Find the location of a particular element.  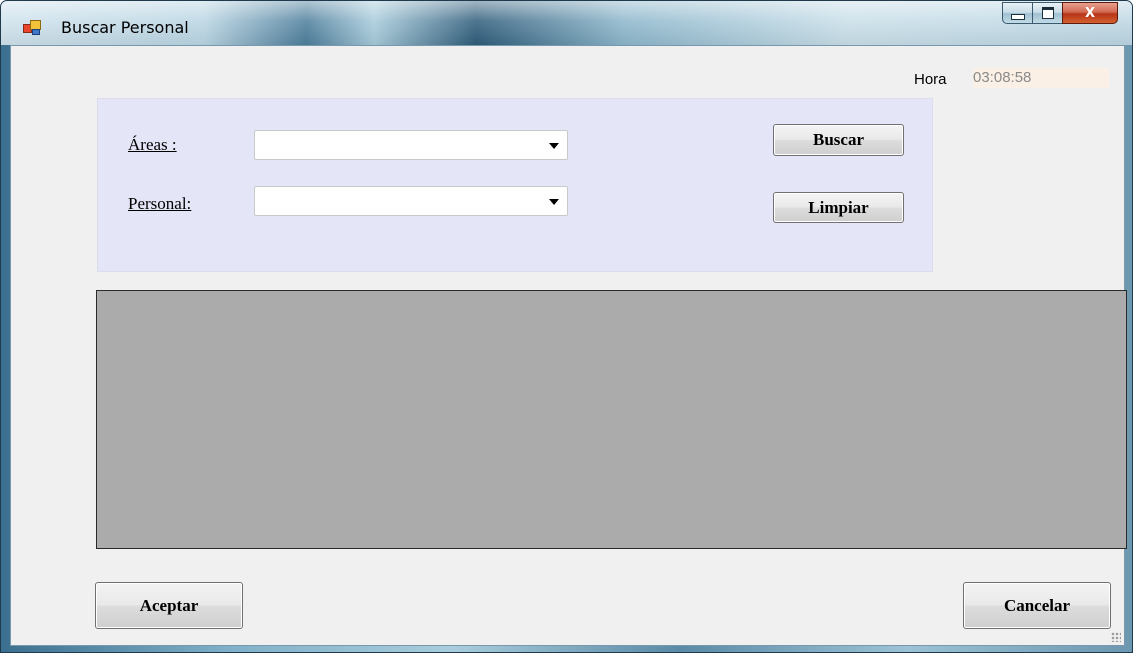

caption-buttons: X is located at coordinates (1060, 14).